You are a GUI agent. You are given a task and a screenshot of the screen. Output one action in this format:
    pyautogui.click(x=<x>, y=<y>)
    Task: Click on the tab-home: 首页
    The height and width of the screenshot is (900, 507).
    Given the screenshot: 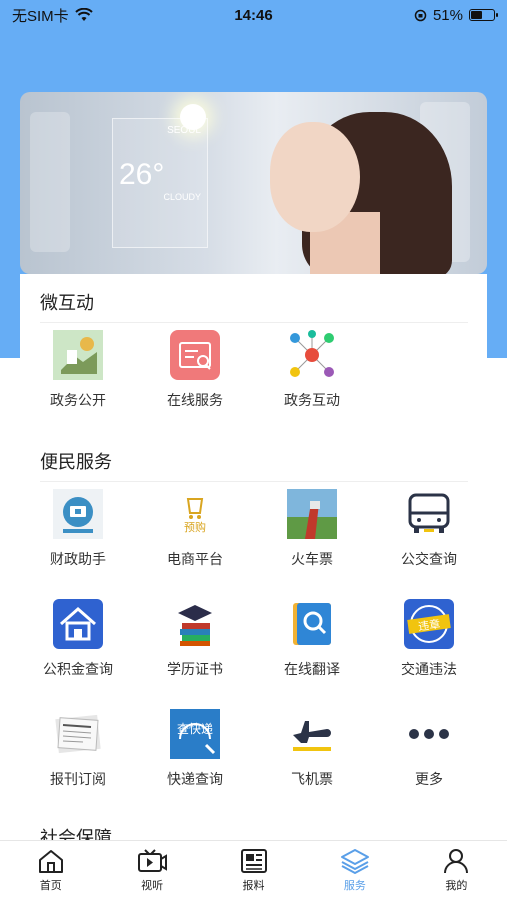 What is the action you would take?
    pyautogui.click(x=50, y=870)
    